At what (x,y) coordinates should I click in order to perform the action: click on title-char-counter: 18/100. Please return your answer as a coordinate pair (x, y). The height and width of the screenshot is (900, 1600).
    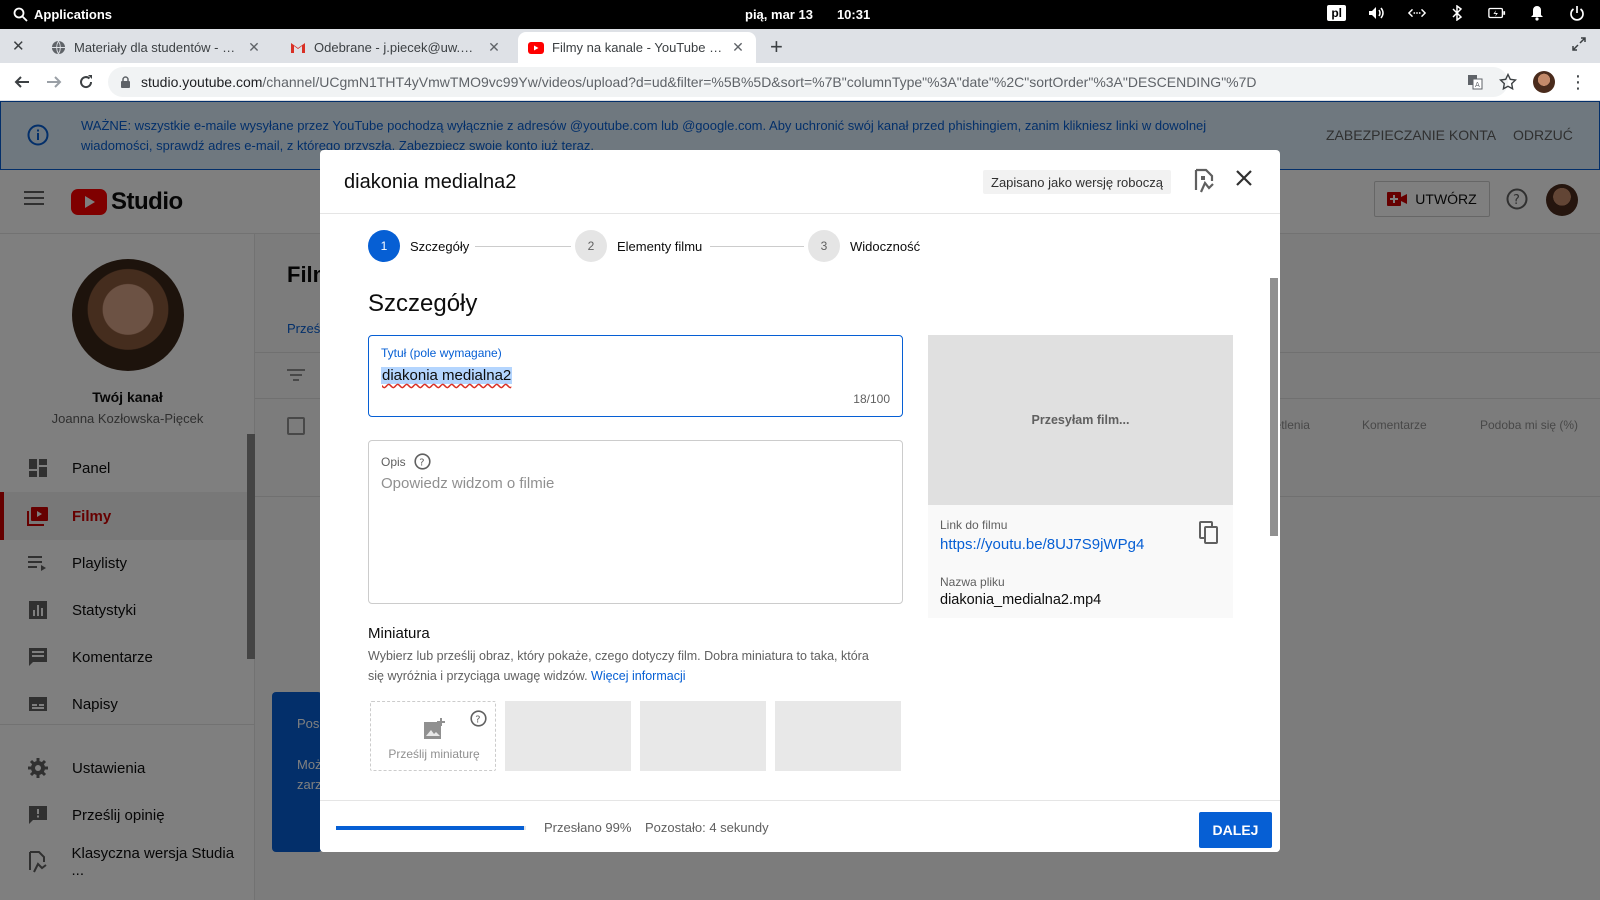
    Looking at the image, I should click on (871, 399).